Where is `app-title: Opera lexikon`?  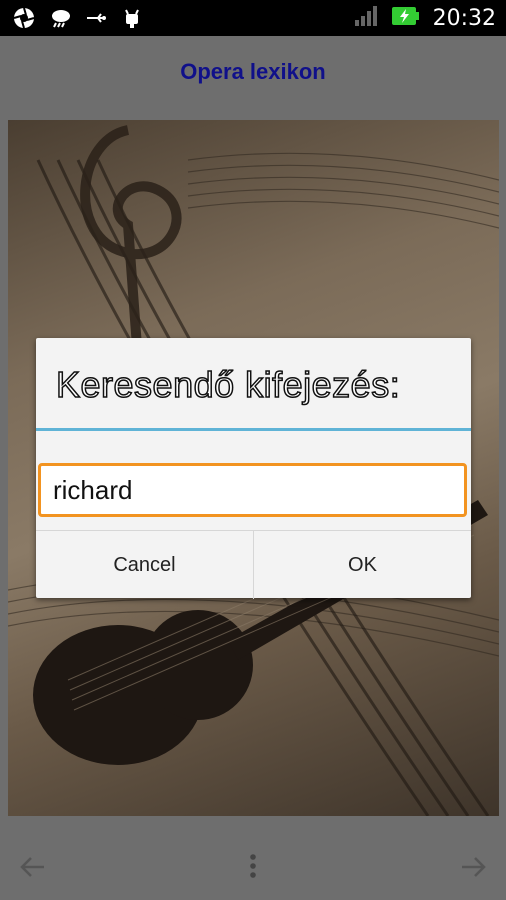
app-title: Opera lexikon is located at coordinates (253, 71).